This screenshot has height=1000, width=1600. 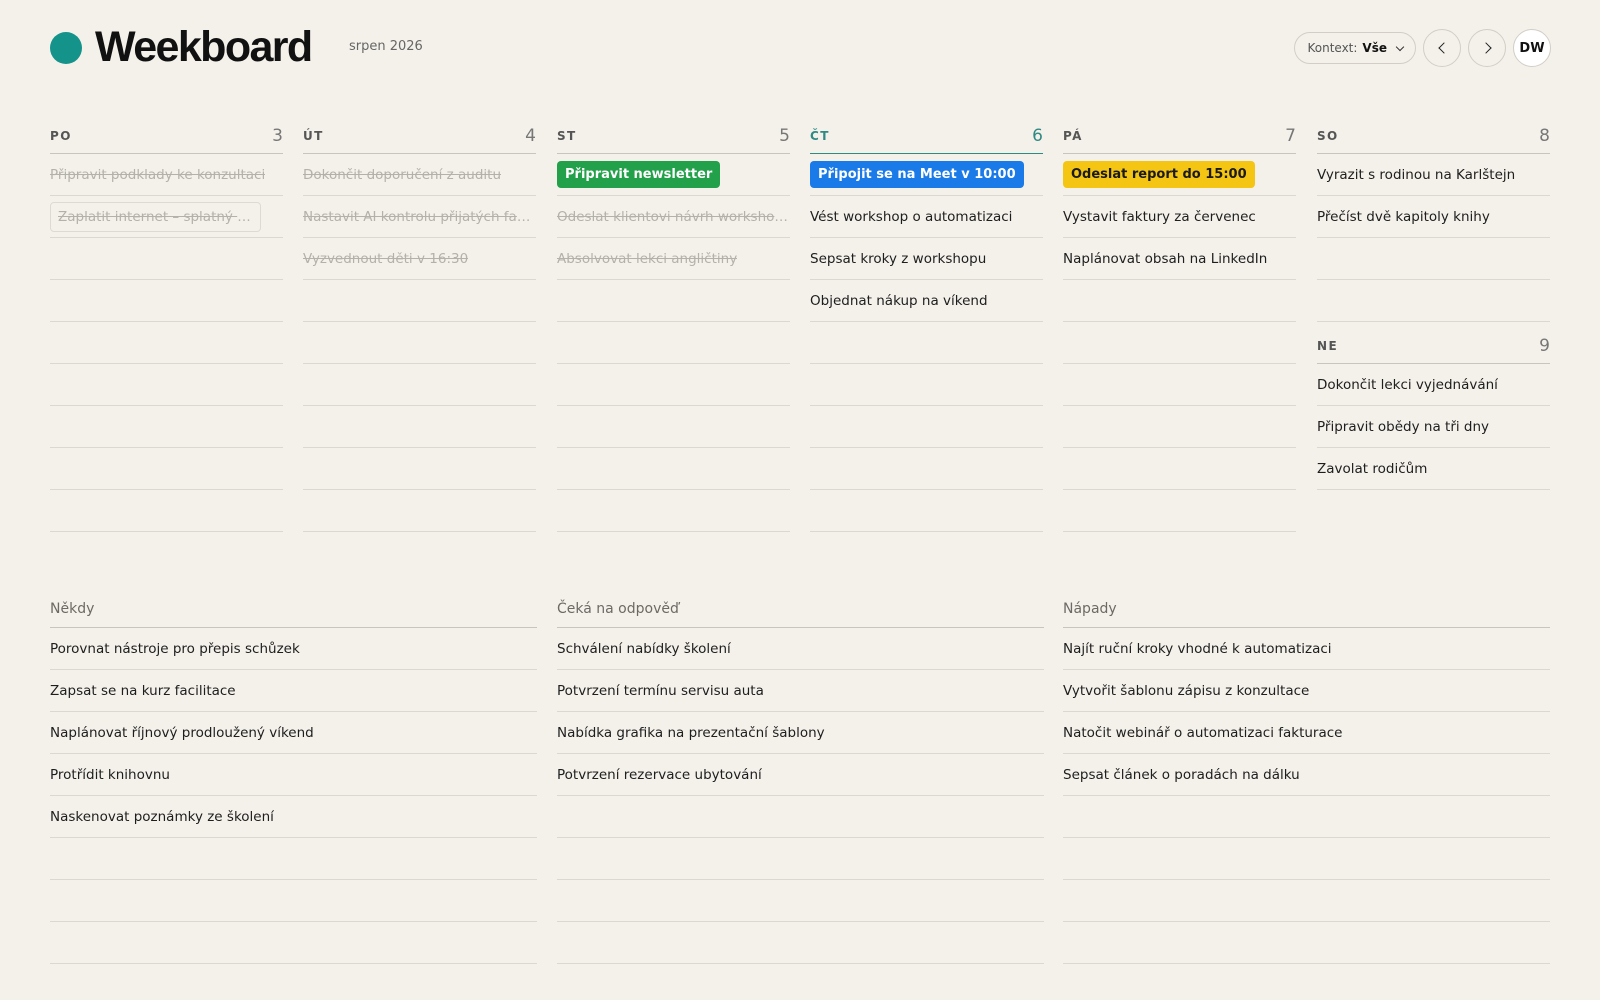 What do you see at coordinates (926, 217) in the screenshot?
I see `task-row: Vést workshop o automatizaci` at bounding box center [926, 217].